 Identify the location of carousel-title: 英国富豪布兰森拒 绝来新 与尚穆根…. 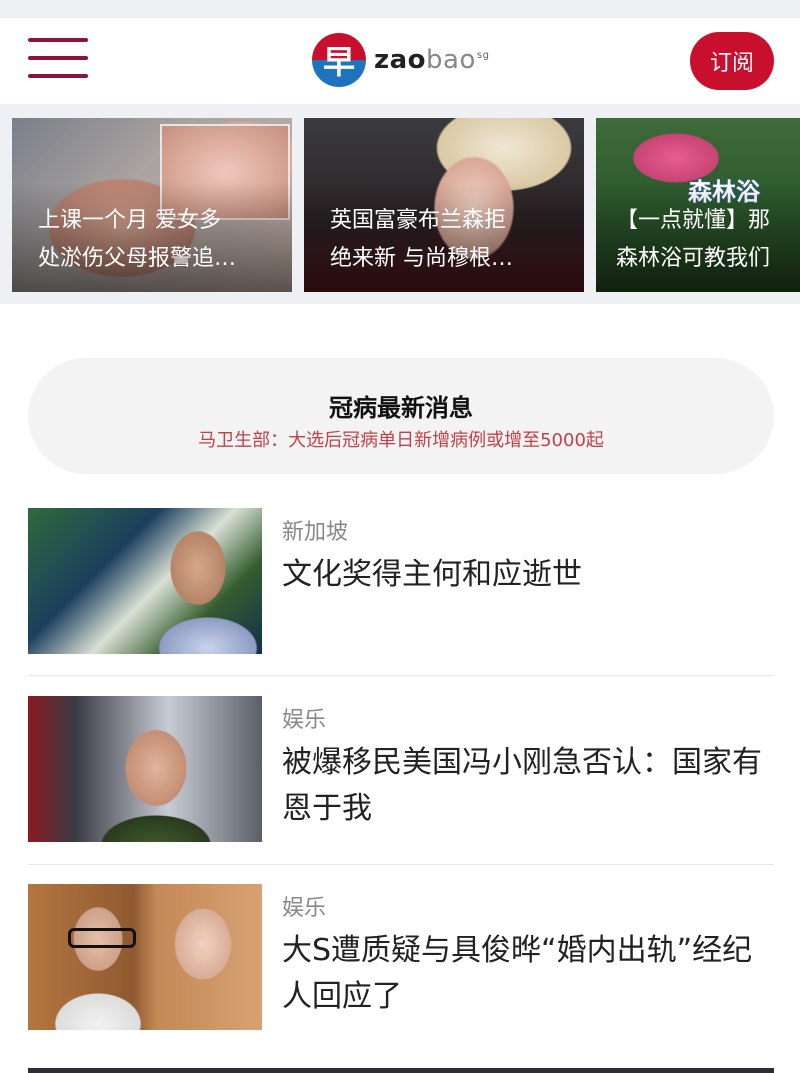
(421, 239).